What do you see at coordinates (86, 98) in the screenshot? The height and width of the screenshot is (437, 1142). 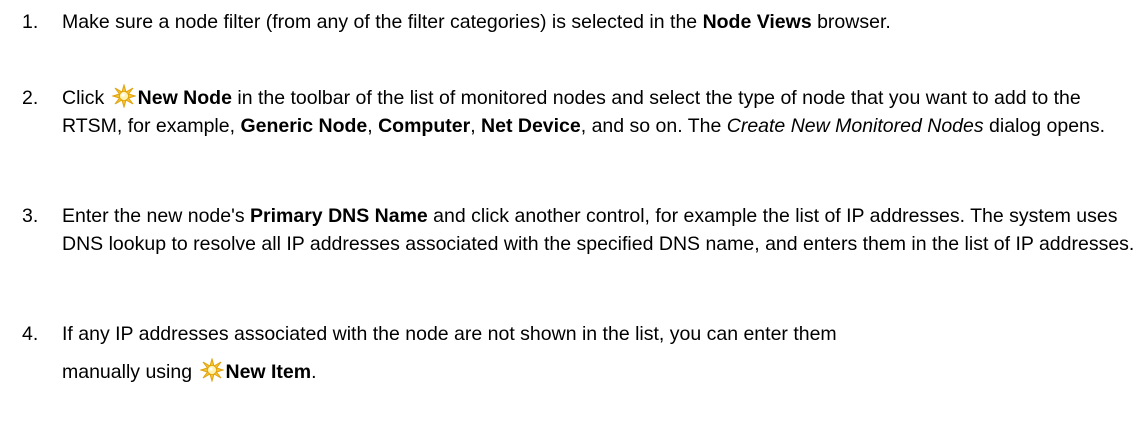 I see `text-run: Click` at bounding box center [86, 98].